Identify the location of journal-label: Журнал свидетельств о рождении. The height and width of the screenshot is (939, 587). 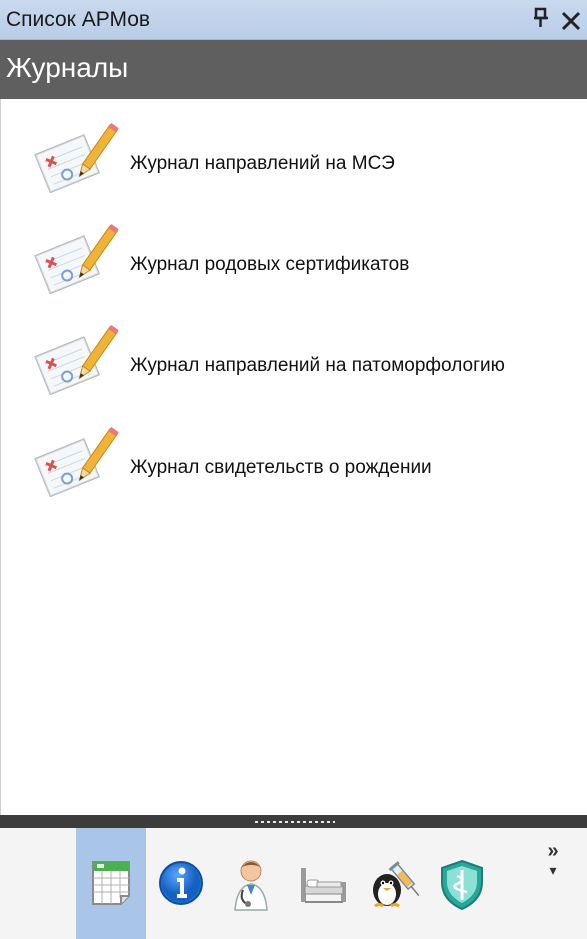
(281, 467).